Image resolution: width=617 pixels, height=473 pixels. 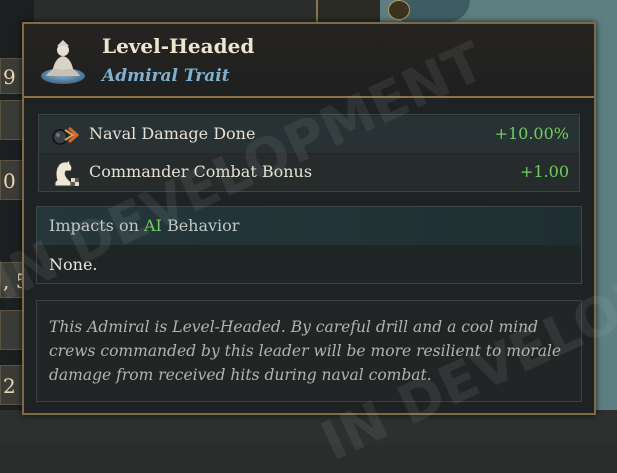 What do you see at coordinates (308, 427) in the screenshot?
I see `bottom-bar` at bounding box center [308, 427].